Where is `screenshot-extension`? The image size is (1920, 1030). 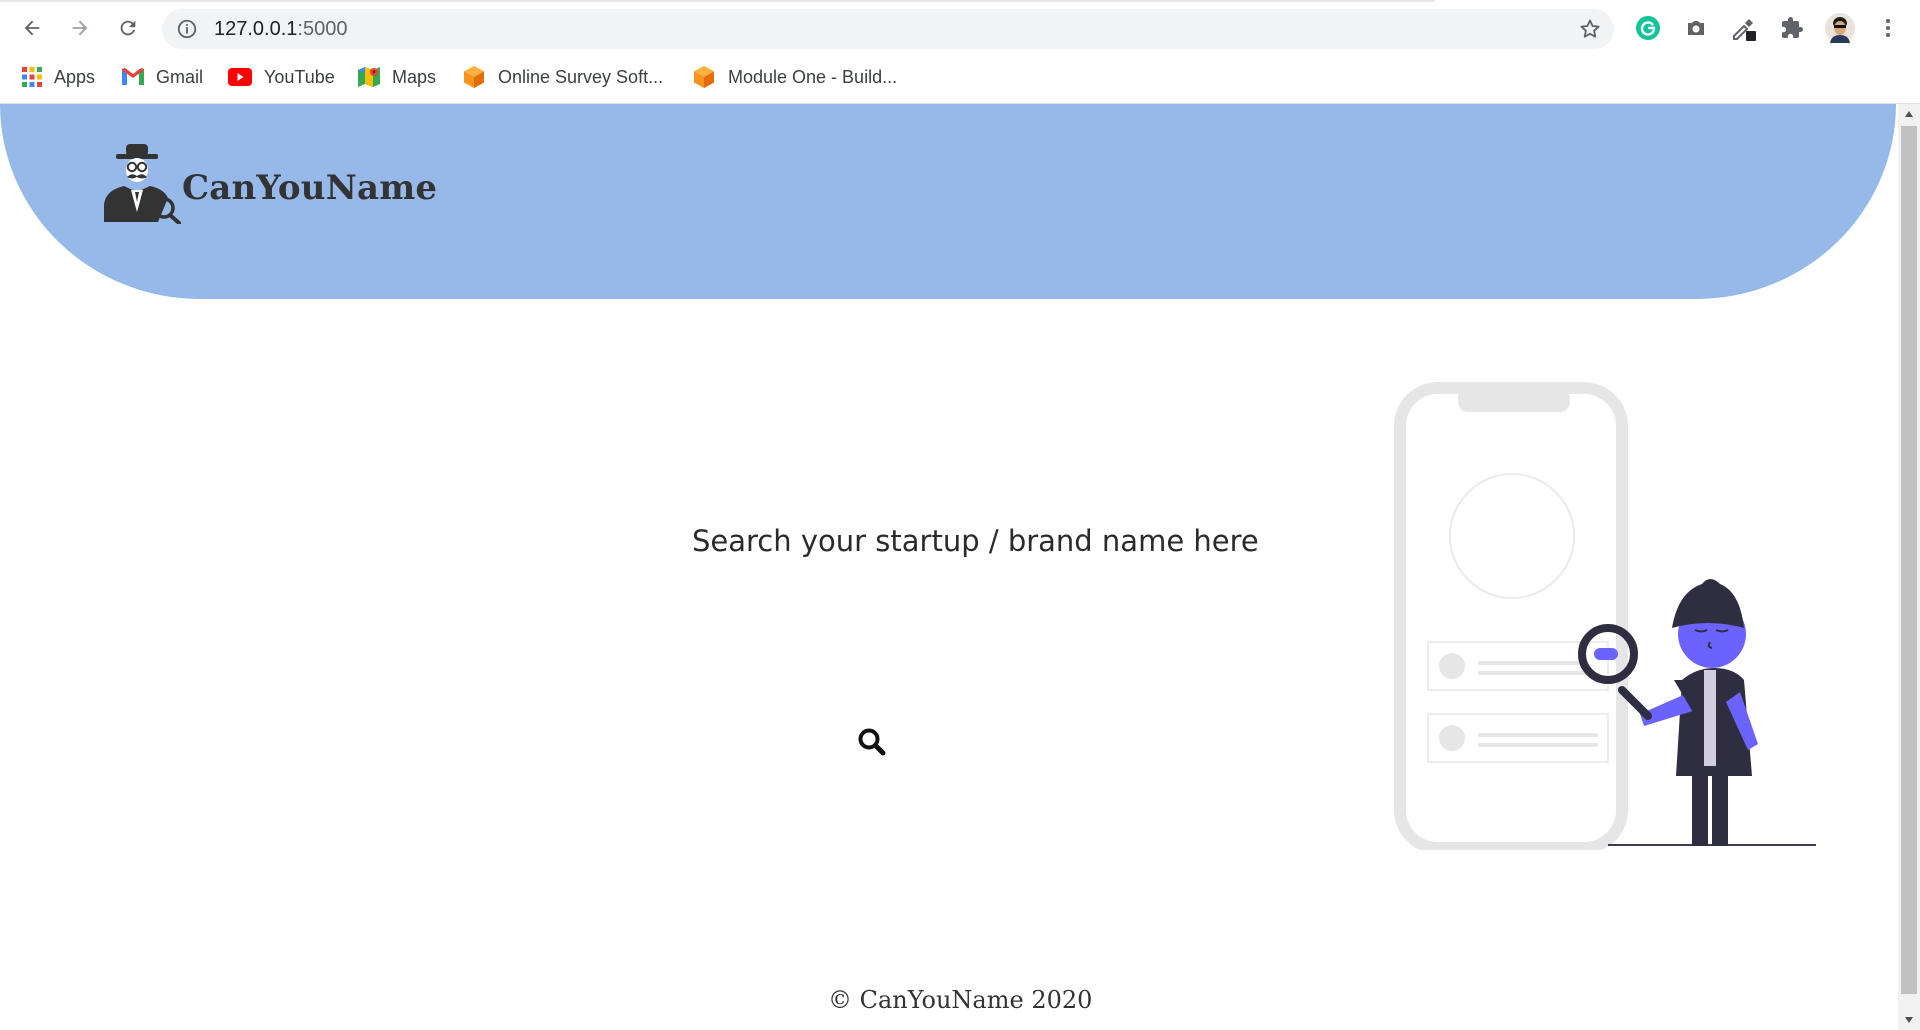 screenshot-extension is located at coordinates (1696, 28).